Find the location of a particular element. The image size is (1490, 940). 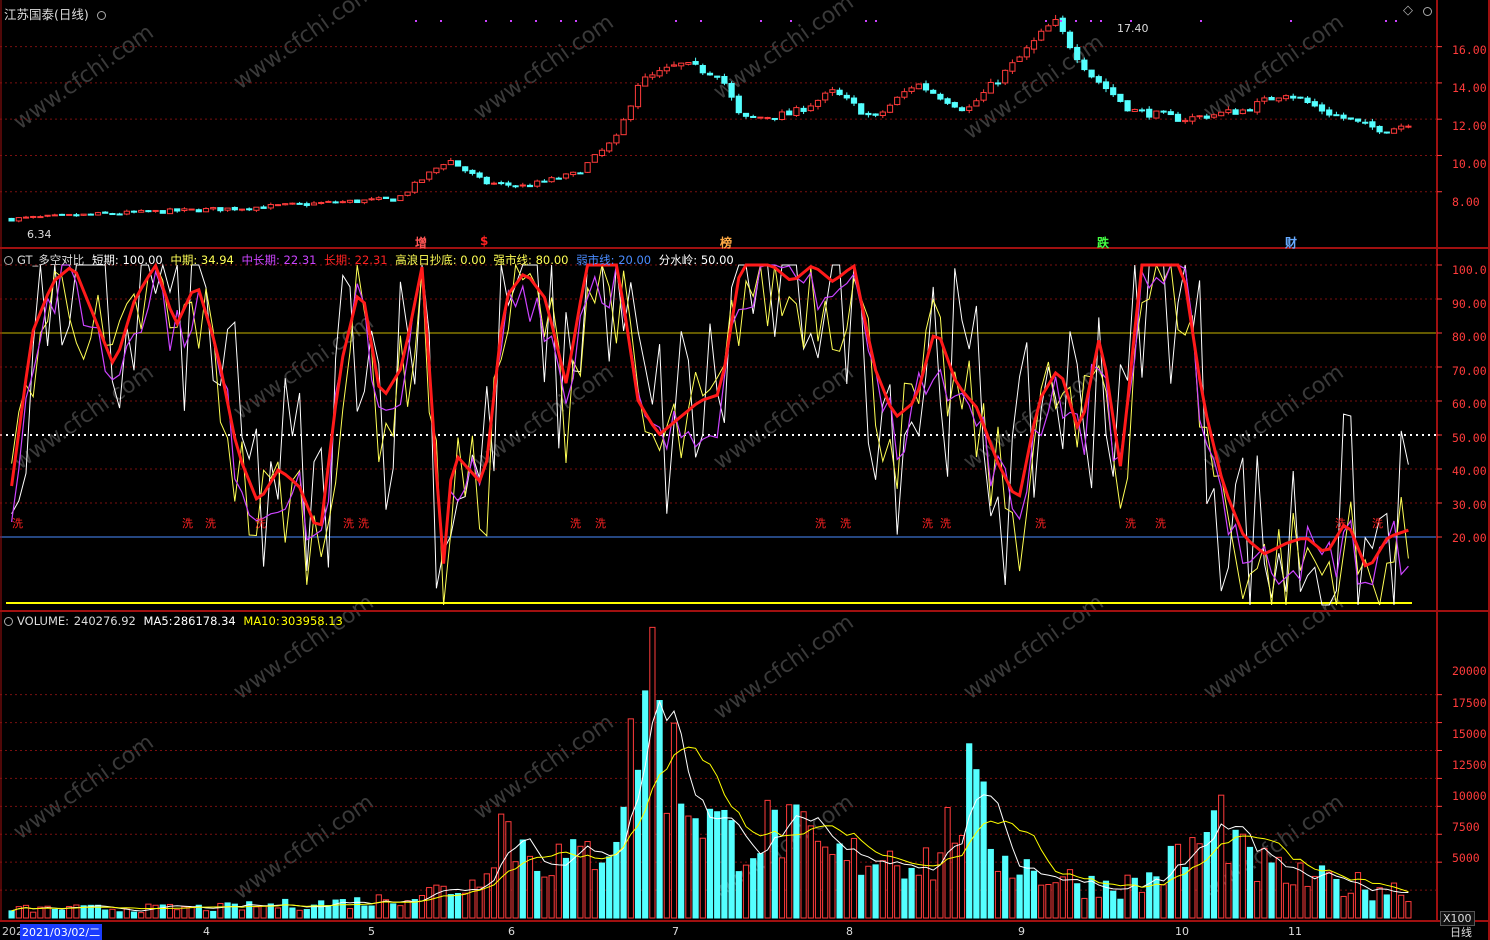

marker-跌: 跌 is located at coordinates (1103, 242).